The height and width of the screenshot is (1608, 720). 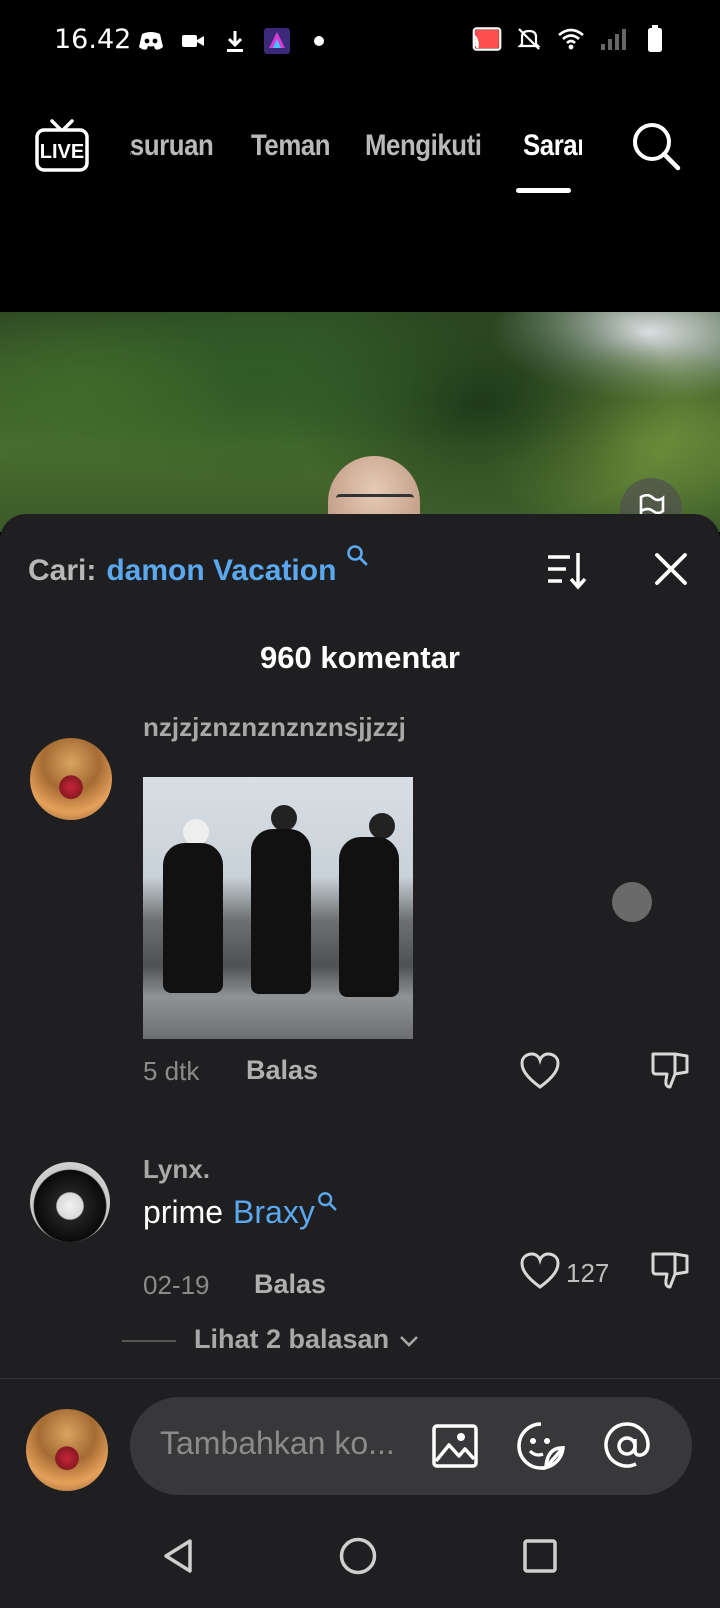 I want to click on search-term-link: damon Vacation, so click(x=221, y=571).